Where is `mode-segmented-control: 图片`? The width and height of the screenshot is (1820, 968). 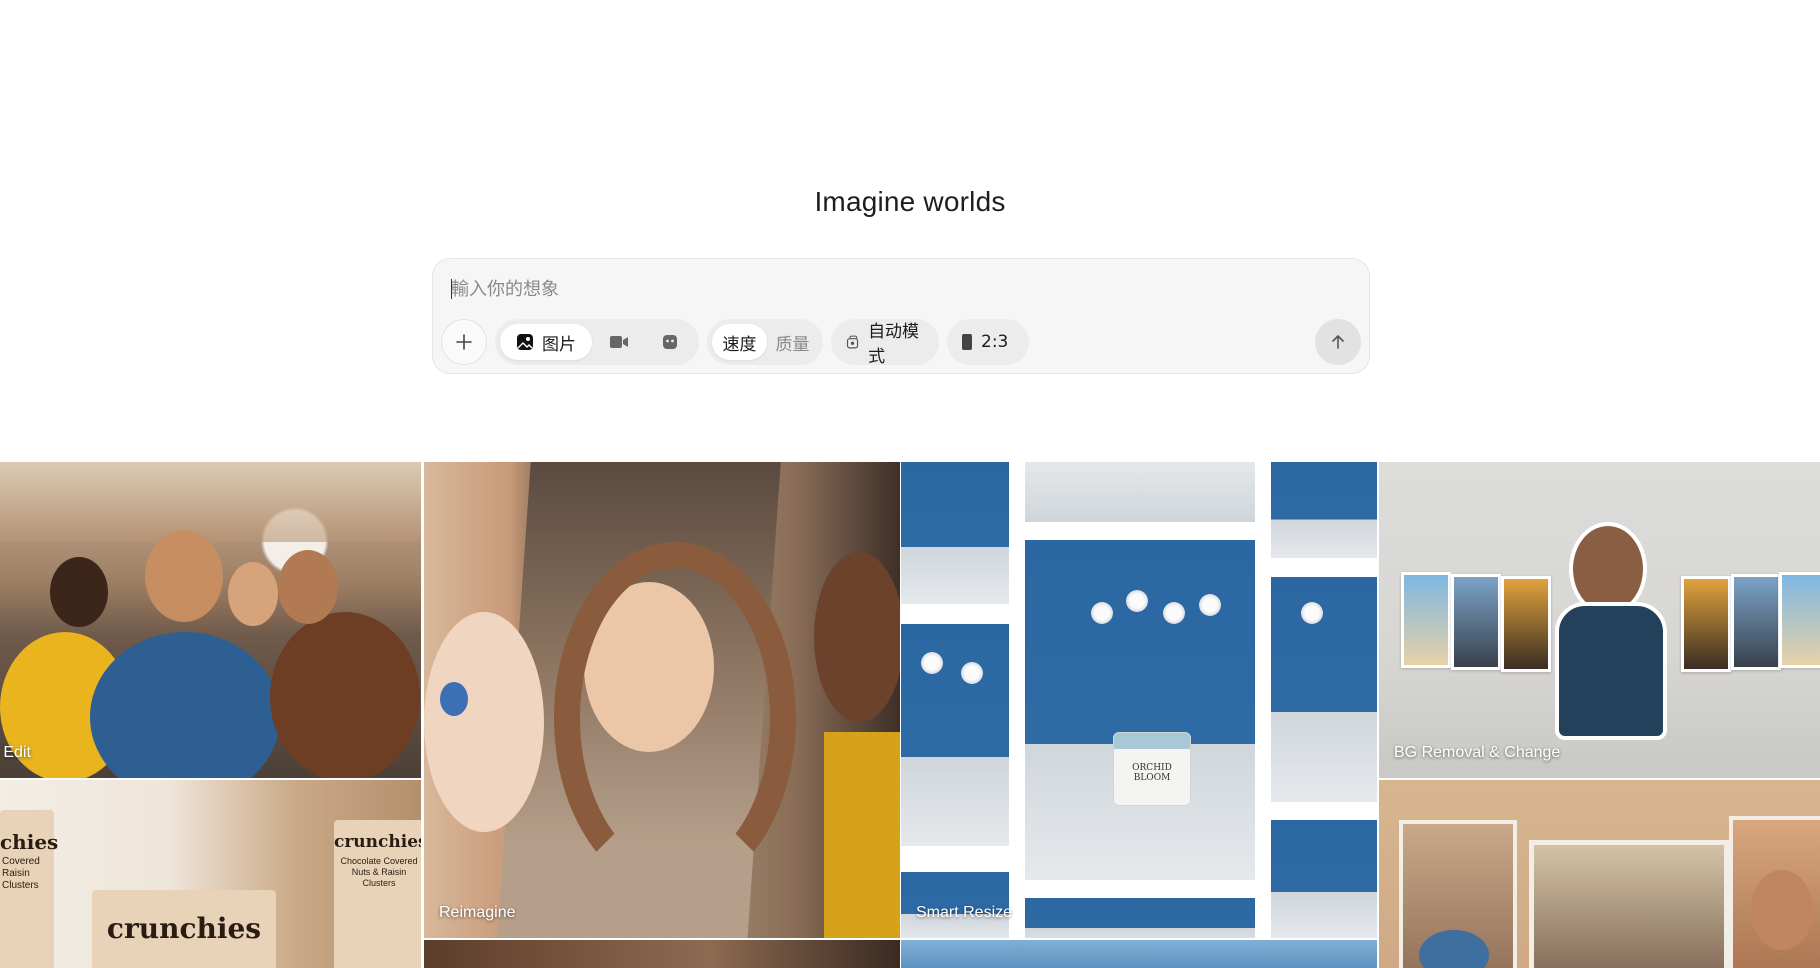
mode-segmented-control: 图片 is located at coordinates (597, 342).